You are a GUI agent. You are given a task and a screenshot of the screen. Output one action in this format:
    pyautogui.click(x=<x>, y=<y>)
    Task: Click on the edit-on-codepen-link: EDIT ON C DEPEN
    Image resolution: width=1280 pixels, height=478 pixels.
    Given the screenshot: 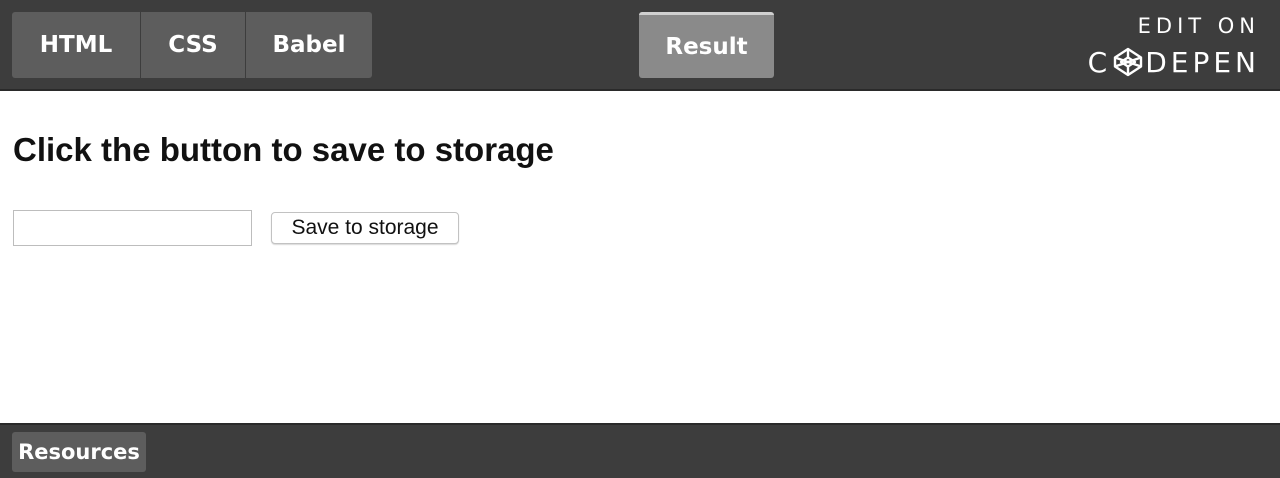 What is the action you would take?
    pyautogui.click(x=1170, y=47)
    